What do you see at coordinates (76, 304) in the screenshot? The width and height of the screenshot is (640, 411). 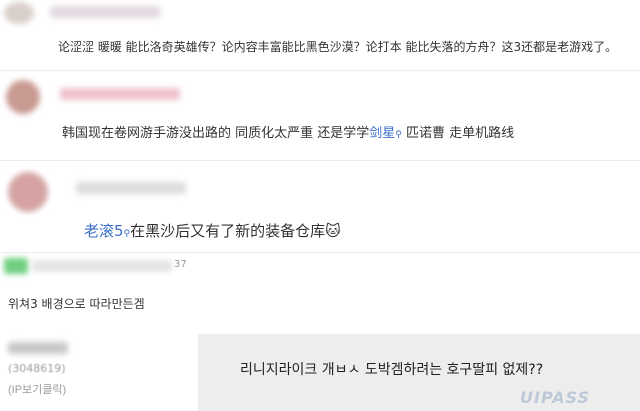 I see `comment-text: 위쳐3 배경으로 따라만든겜` at bounding box center [76, 304].